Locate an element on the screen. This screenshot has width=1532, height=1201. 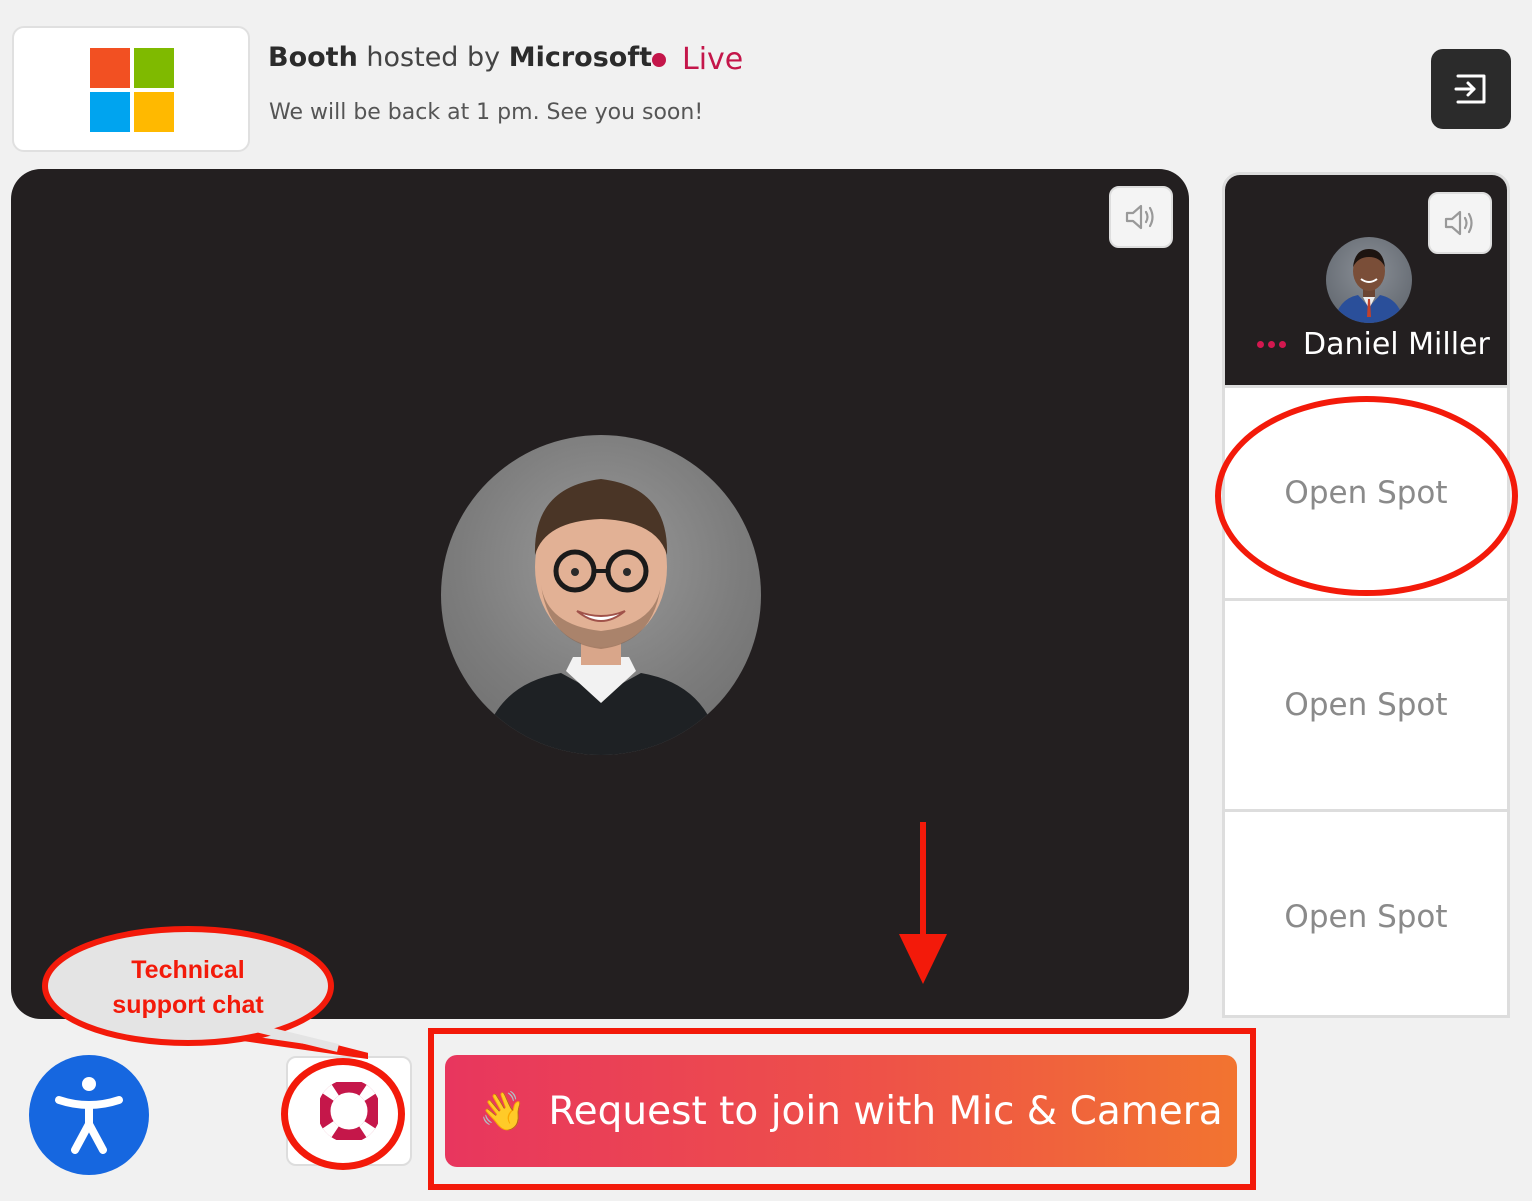
host-volume-button is located at coordinates (1460, 223).